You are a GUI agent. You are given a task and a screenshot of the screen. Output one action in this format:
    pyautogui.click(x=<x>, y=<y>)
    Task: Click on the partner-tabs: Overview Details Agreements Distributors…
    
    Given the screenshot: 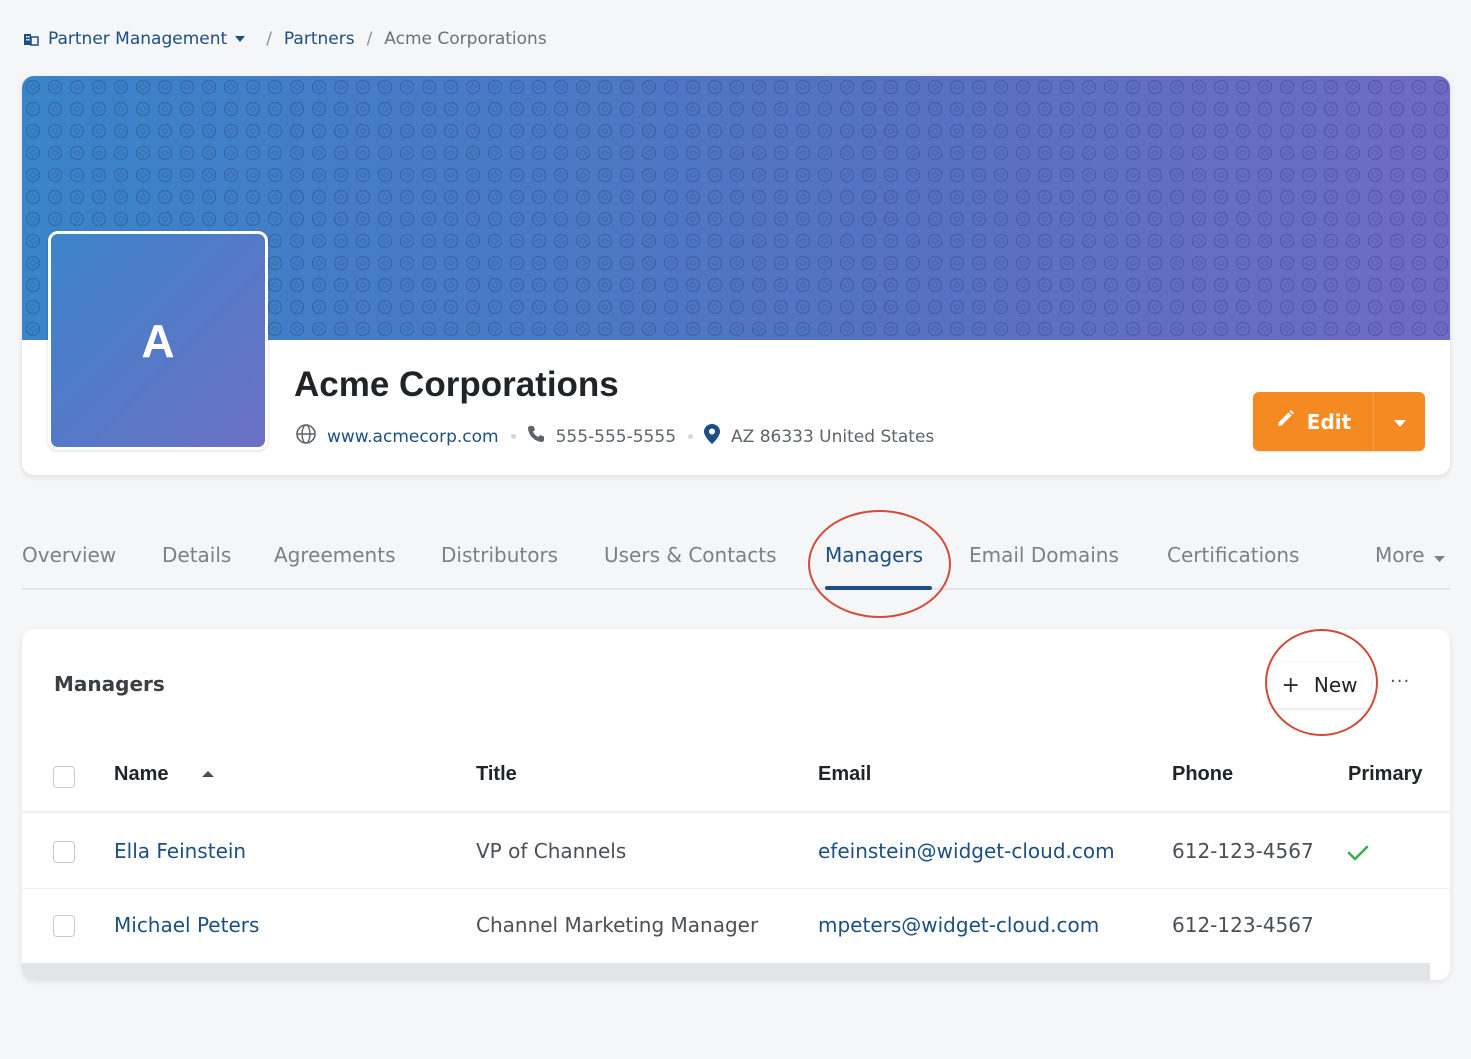 What is the action you would take?
    pyautogui.click(x=736, y=555)
    